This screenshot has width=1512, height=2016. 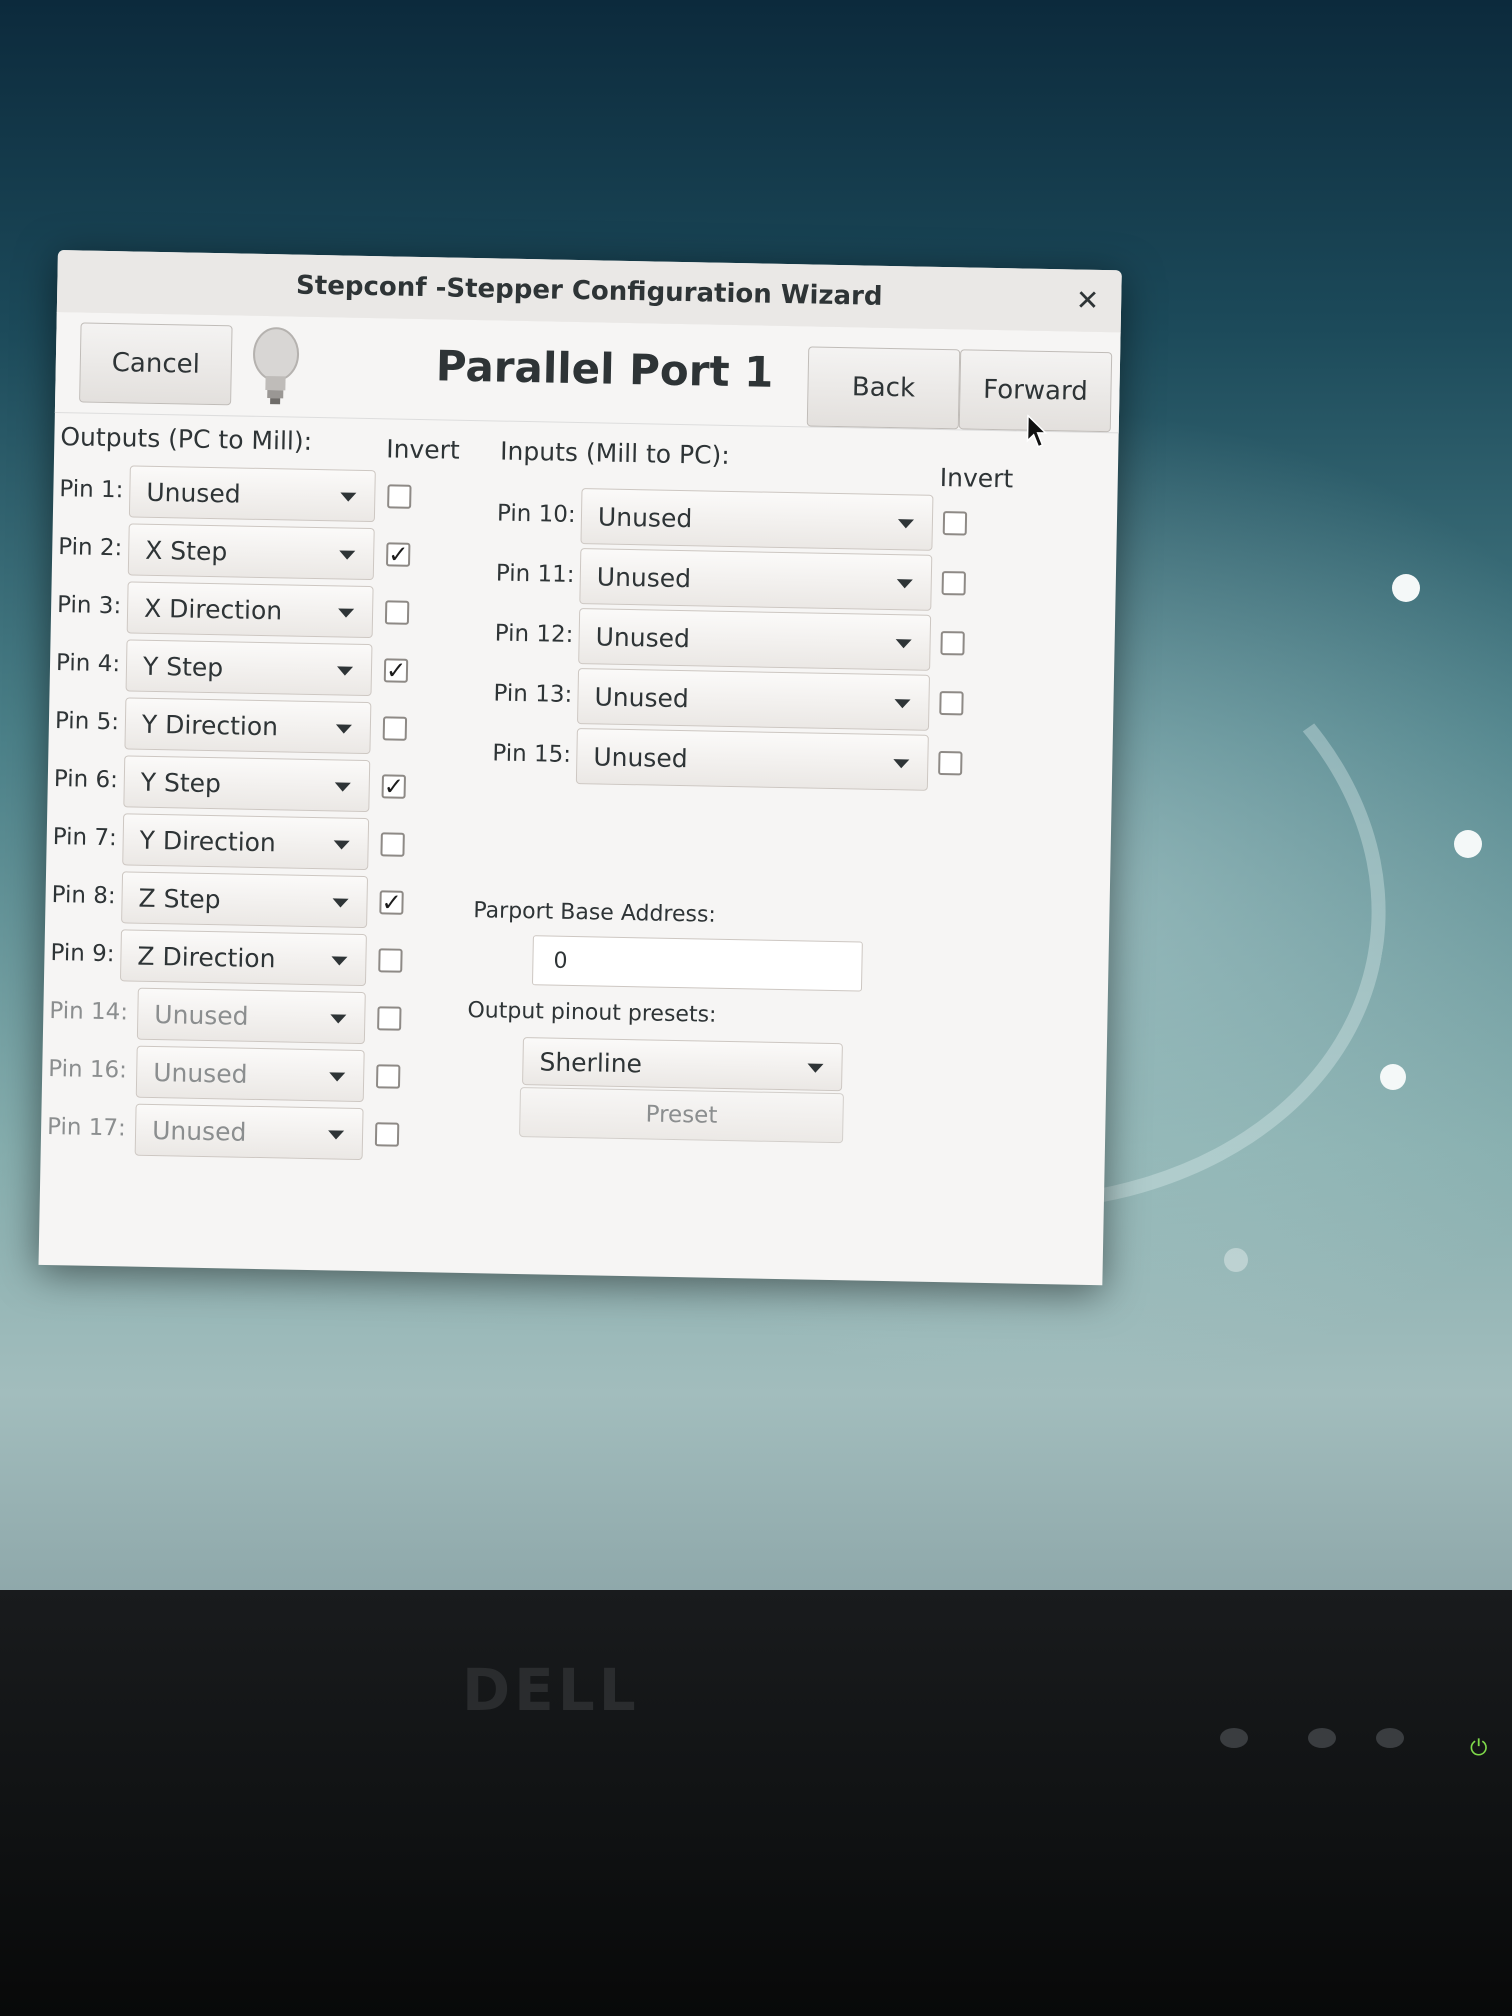 What do you see at coordinates (1087, 300) in the screenshot?
I see `close-icon: ✕` at bounding box center [1087, 300].